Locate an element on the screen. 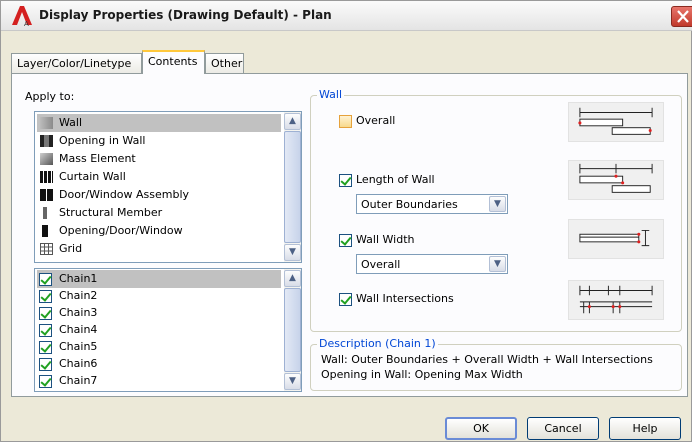 The height and width of the screenshot is (442, 692). chain-label: Chain7 is located at coordinates (78, 380).